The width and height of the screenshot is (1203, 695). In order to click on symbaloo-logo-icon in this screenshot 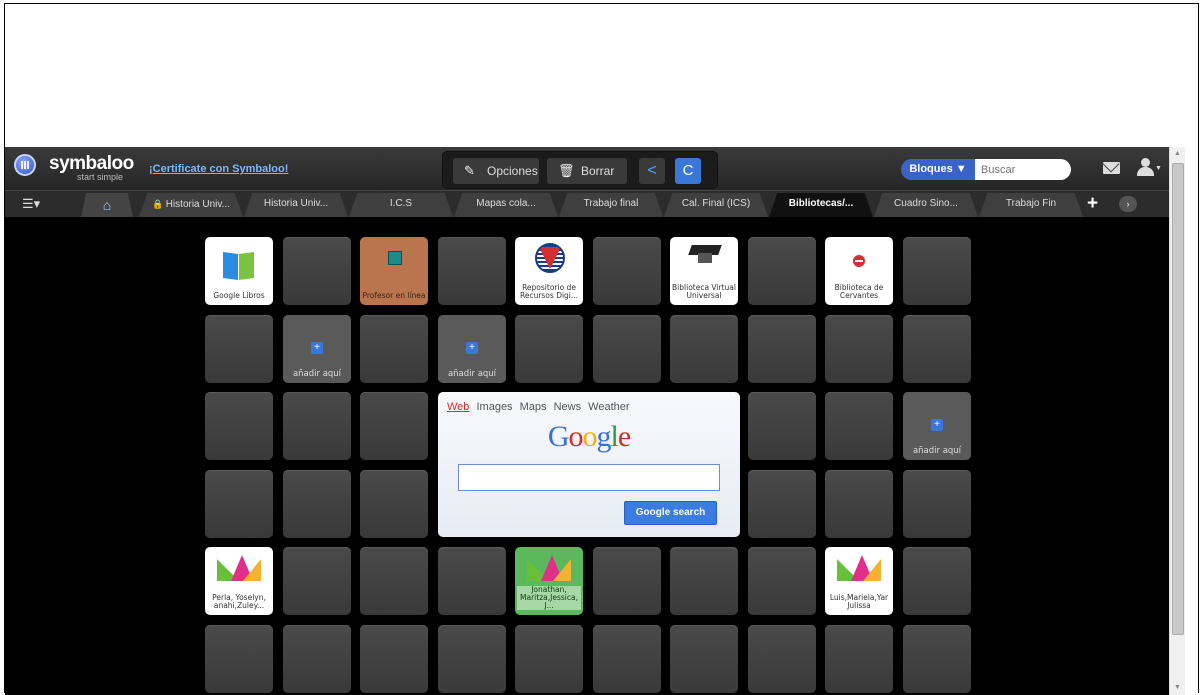, I will do `click(25, 165)`.